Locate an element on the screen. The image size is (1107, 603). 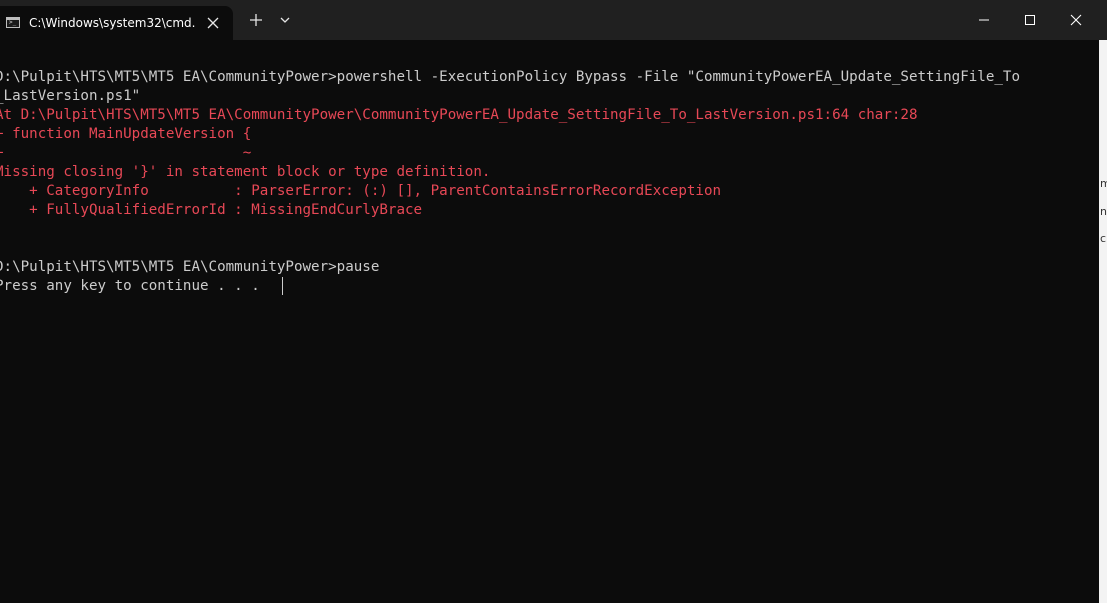
minimize-icon is located at coordinates (984, 20).